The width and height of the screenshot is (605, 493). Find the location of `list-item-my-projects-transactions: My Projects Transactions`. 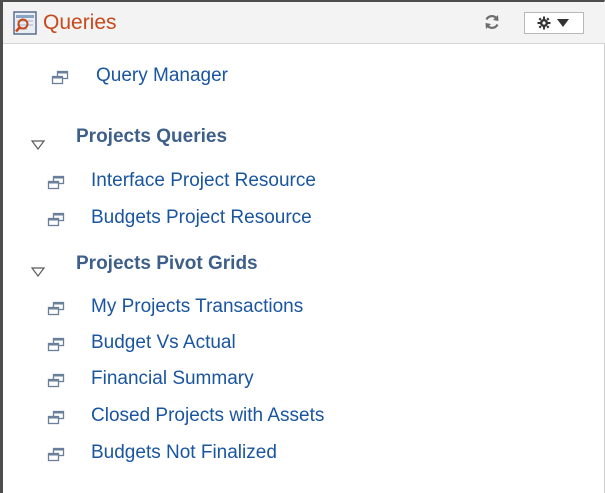

list-item-my-projects-transactions: My Projects Transactions is located at coordinates (303, 307).